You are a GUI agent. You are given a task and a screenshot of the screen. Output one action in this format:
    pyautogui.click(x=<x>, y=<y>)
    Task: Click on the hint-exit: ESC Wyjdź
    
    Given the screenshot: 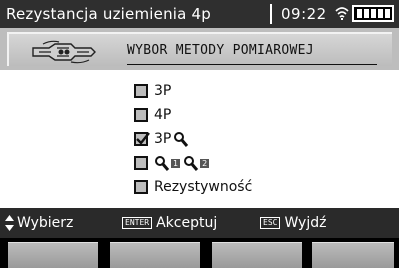 What is the action you would take?
    pyautogui.click(x=293, y=223)
    